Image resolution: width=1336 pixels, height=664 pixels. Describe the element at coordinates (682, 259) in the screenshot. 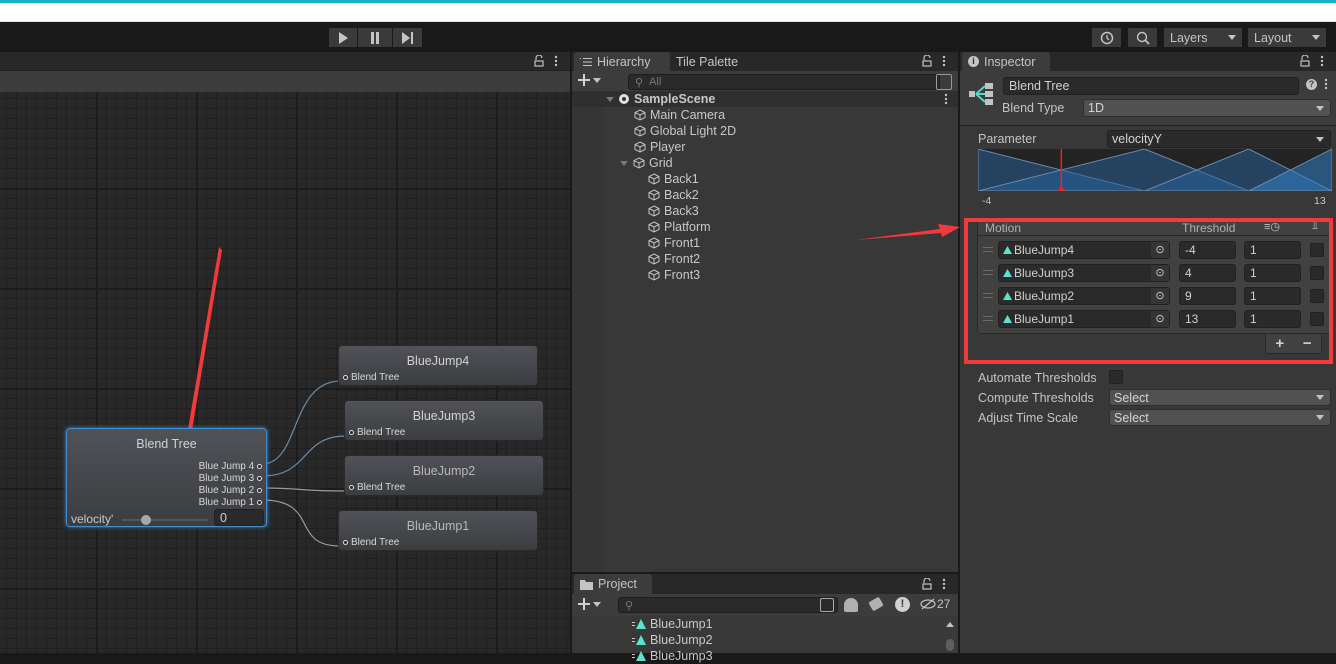

I see `hierarchy-item-label: Front2` at that location.